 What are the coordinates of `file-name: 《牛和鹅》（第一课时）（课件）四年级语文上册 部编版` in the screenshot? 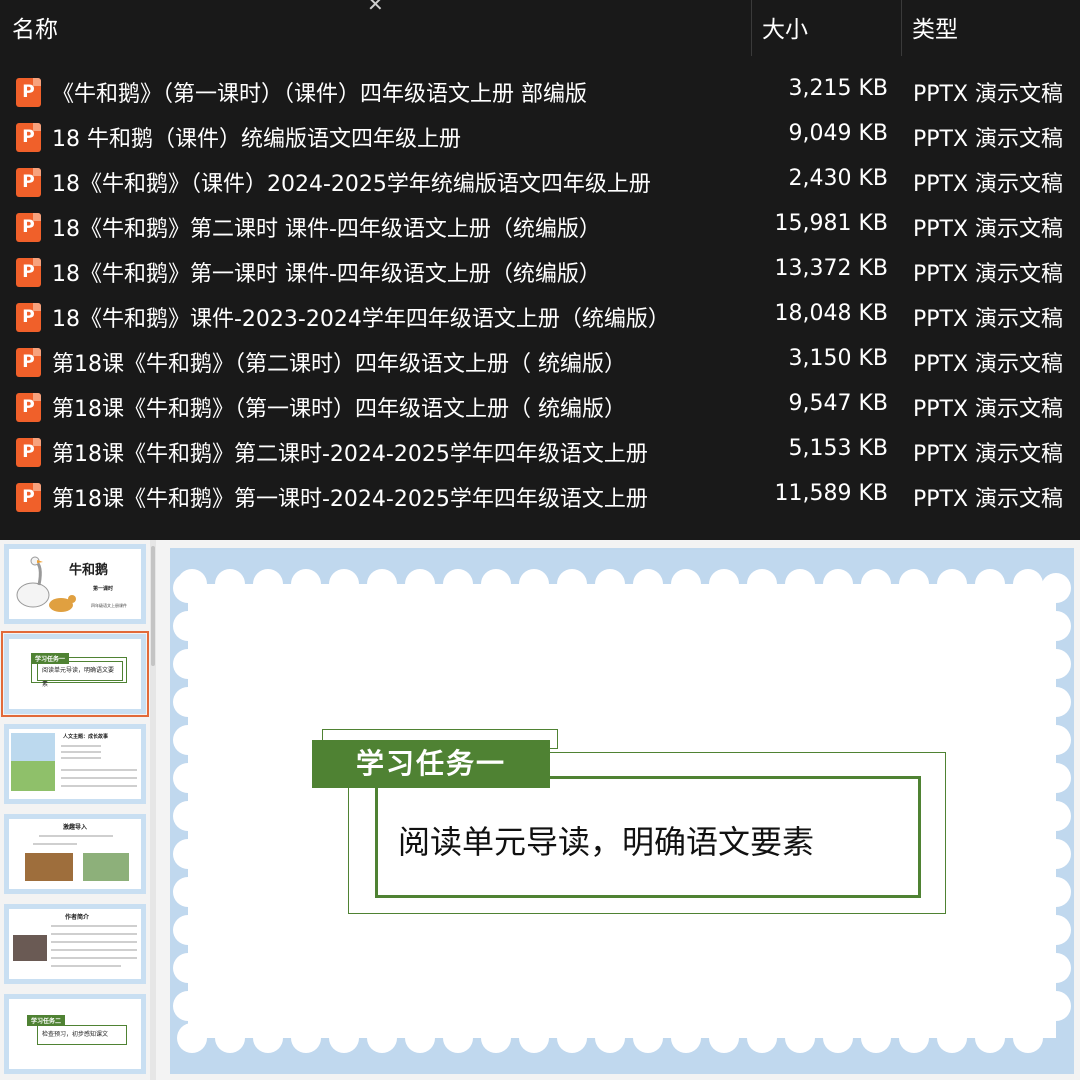 It's located at (319, 94).